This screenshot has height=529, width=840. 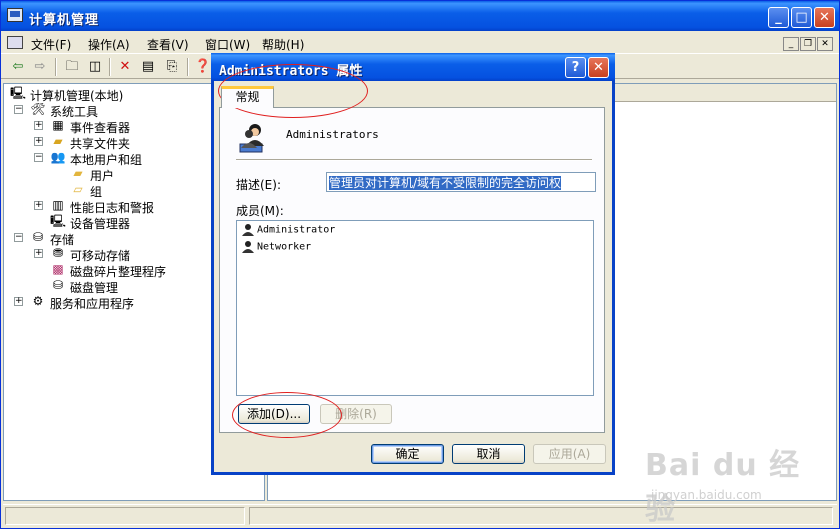 What do you see at coordinates (38, 237) in the screenshot?
I see `storage-icon: ⛁` at bounding box center [38, 237].